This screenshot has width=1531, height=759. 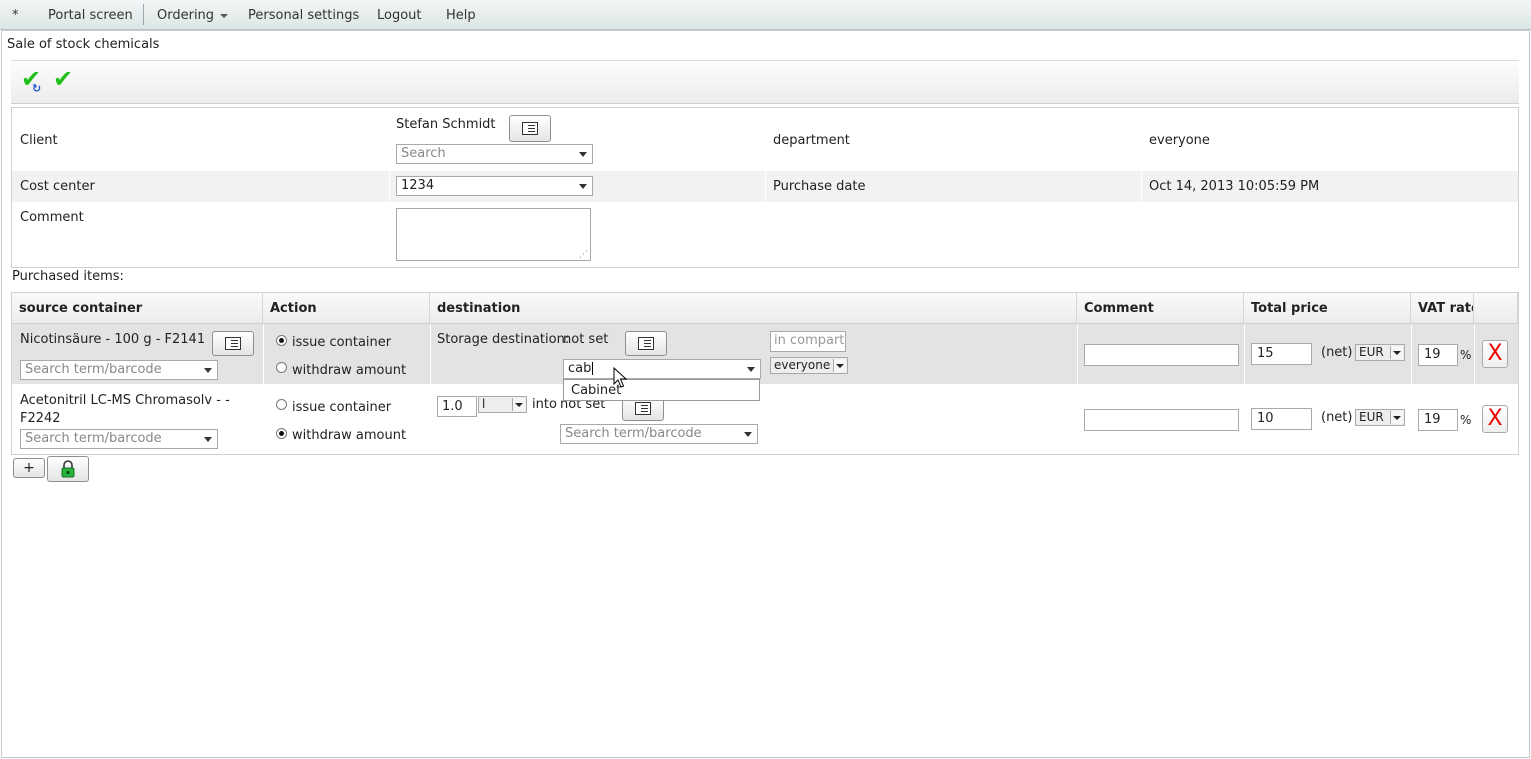 I want to click on source-container-name-line2: F2242, so click(x=40, y=418).